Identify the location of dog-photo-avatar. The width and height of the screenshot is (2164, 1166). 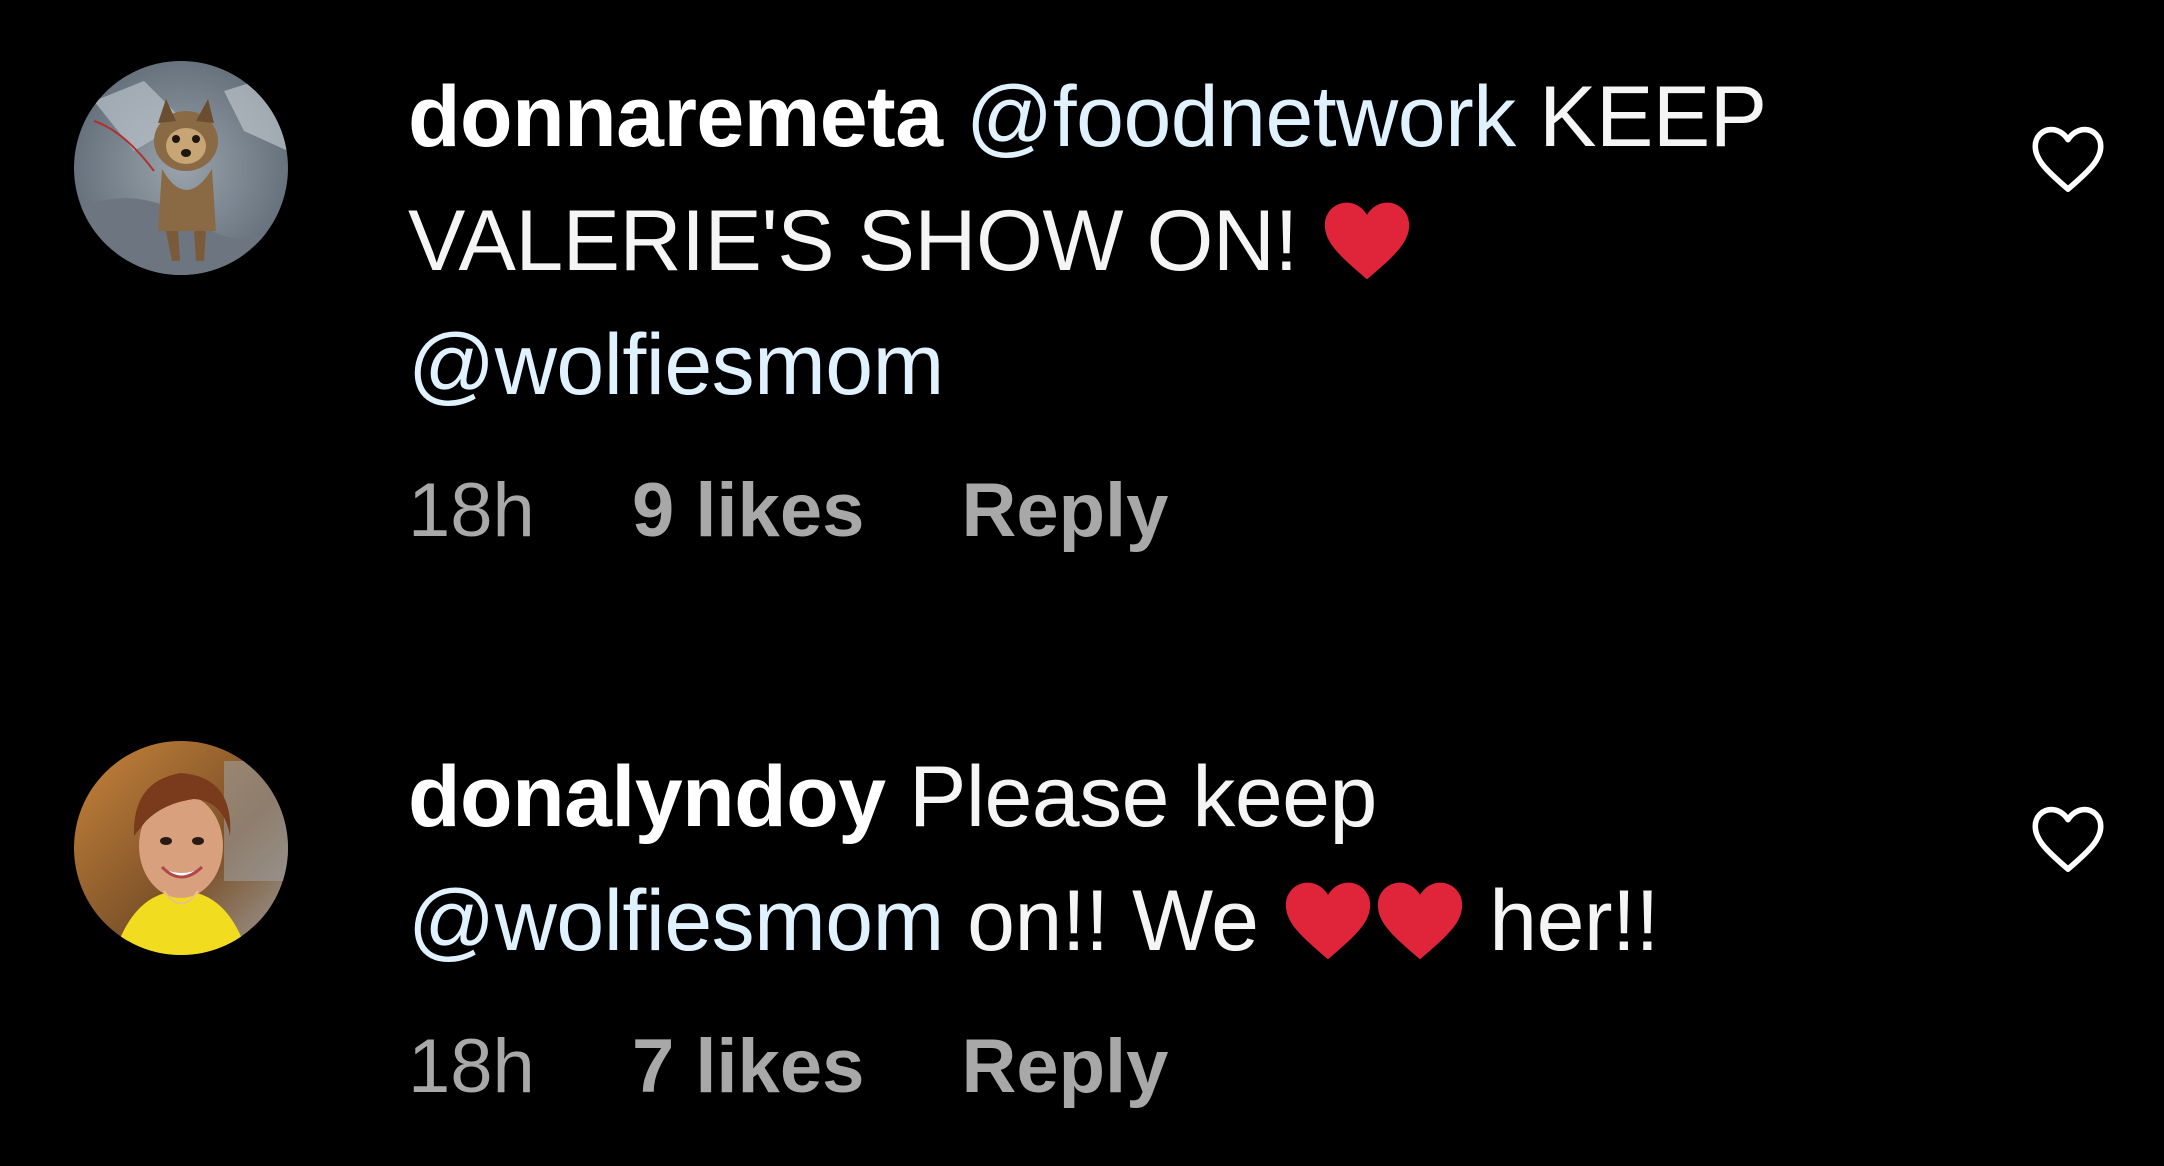
(181, 168).